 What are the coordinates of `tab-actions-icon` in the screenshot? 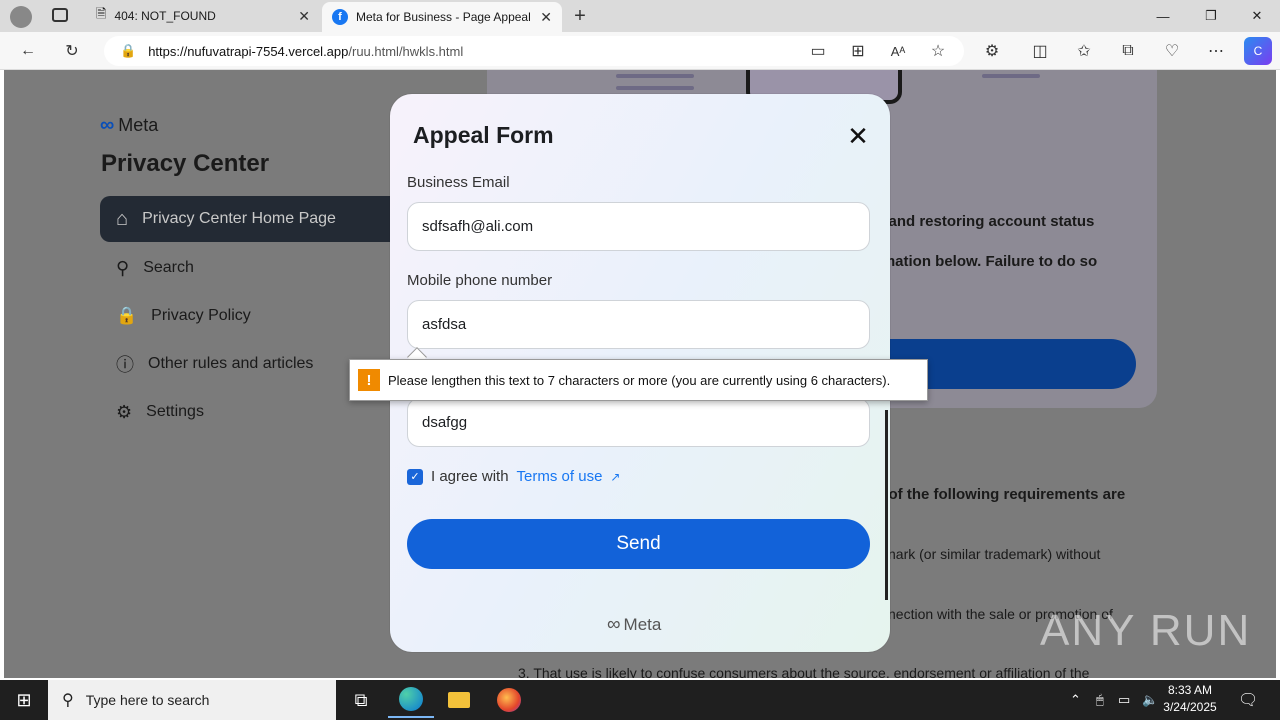 It's located at (60, 15).